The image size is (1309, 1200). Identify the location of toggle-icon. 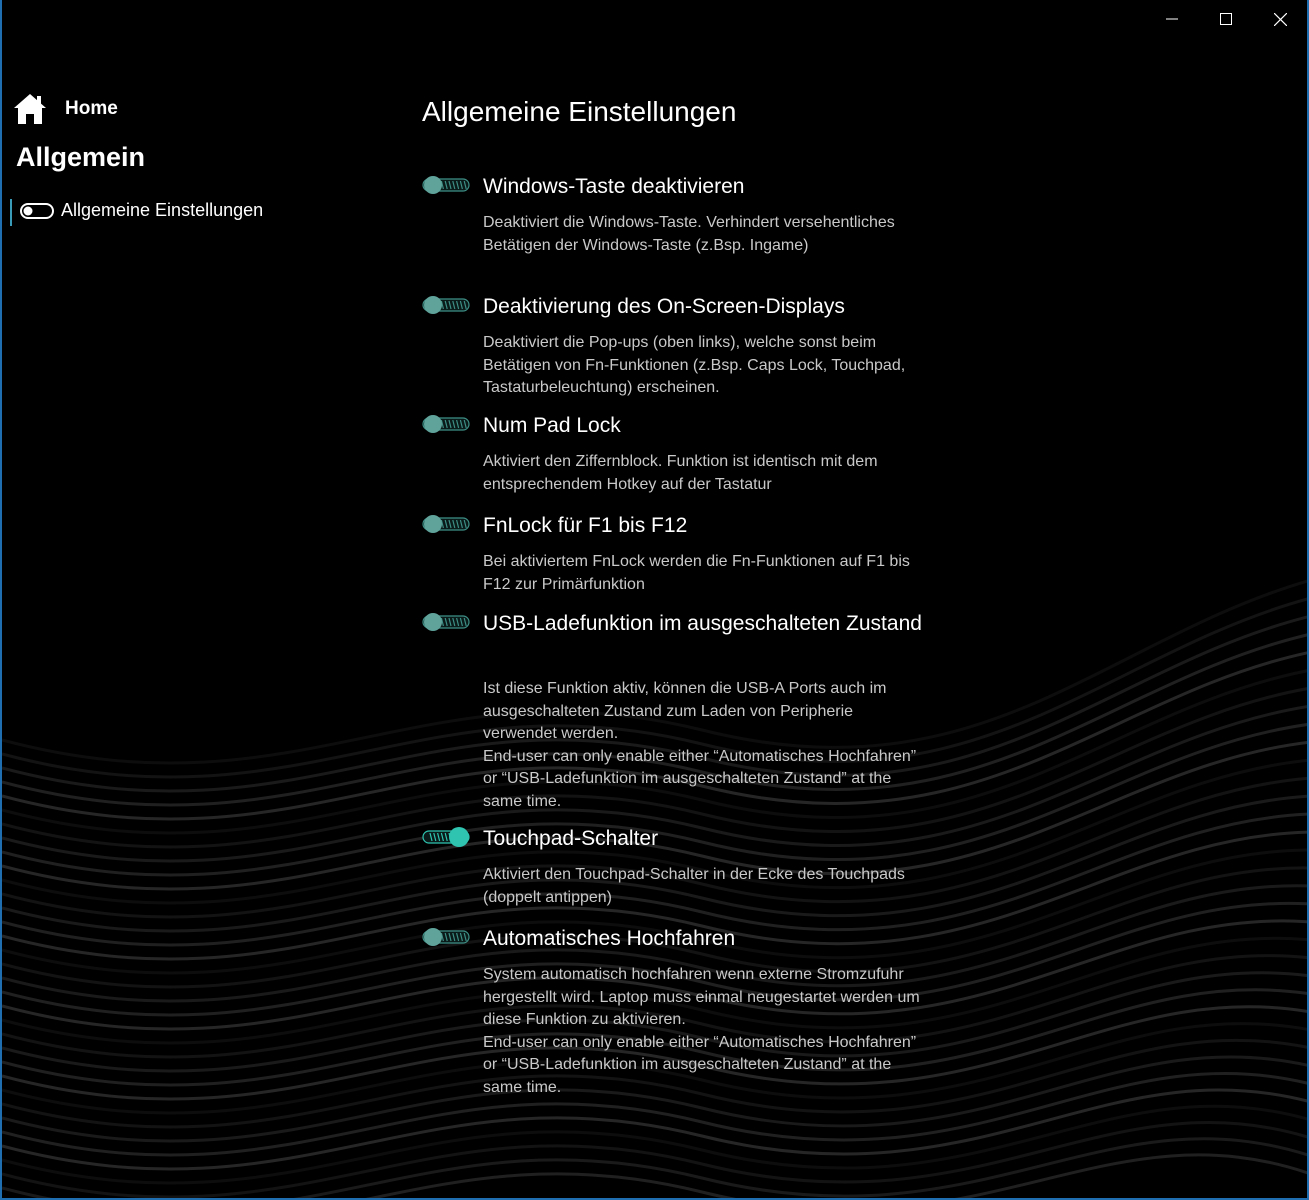
(37, 211).